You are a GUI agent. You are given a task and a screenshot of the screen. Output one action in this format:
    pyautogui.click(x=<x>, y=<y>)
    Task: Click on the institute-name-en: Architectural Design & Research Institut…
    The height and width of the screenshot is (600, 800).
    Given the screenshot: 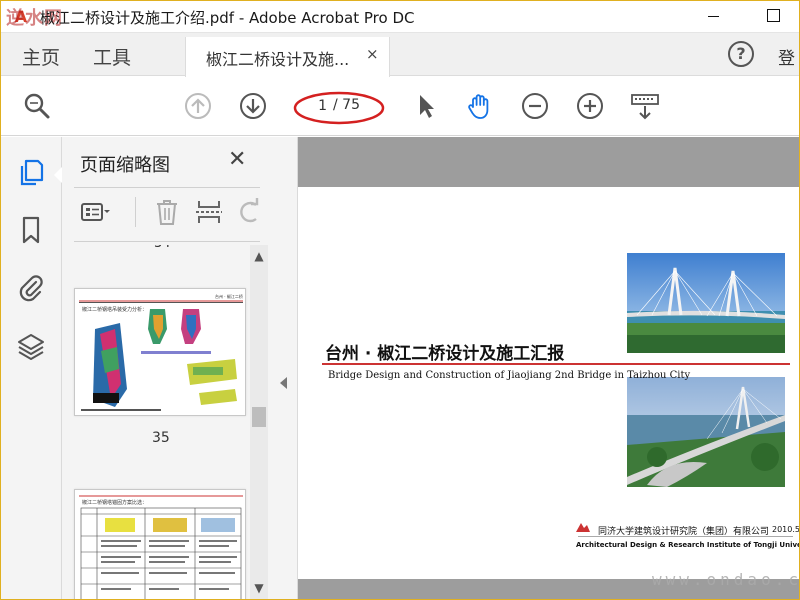 What is the action you would take?
    pyautogui.click(x=688, y=545)
    